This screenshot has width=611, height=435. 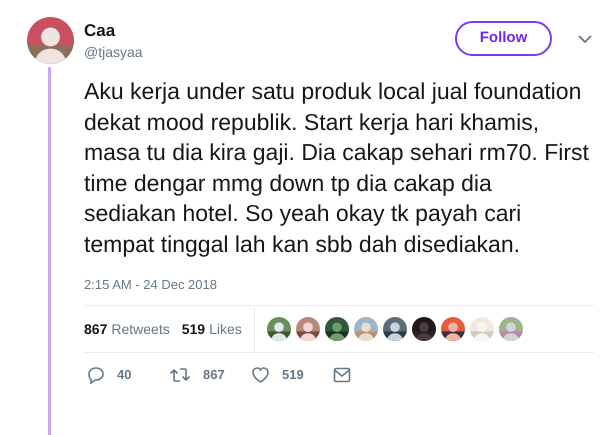 What do you see at coordinates (225, 329) in the screenshot?
I see `stat-label: Likes` at bounding box center [225, 329].